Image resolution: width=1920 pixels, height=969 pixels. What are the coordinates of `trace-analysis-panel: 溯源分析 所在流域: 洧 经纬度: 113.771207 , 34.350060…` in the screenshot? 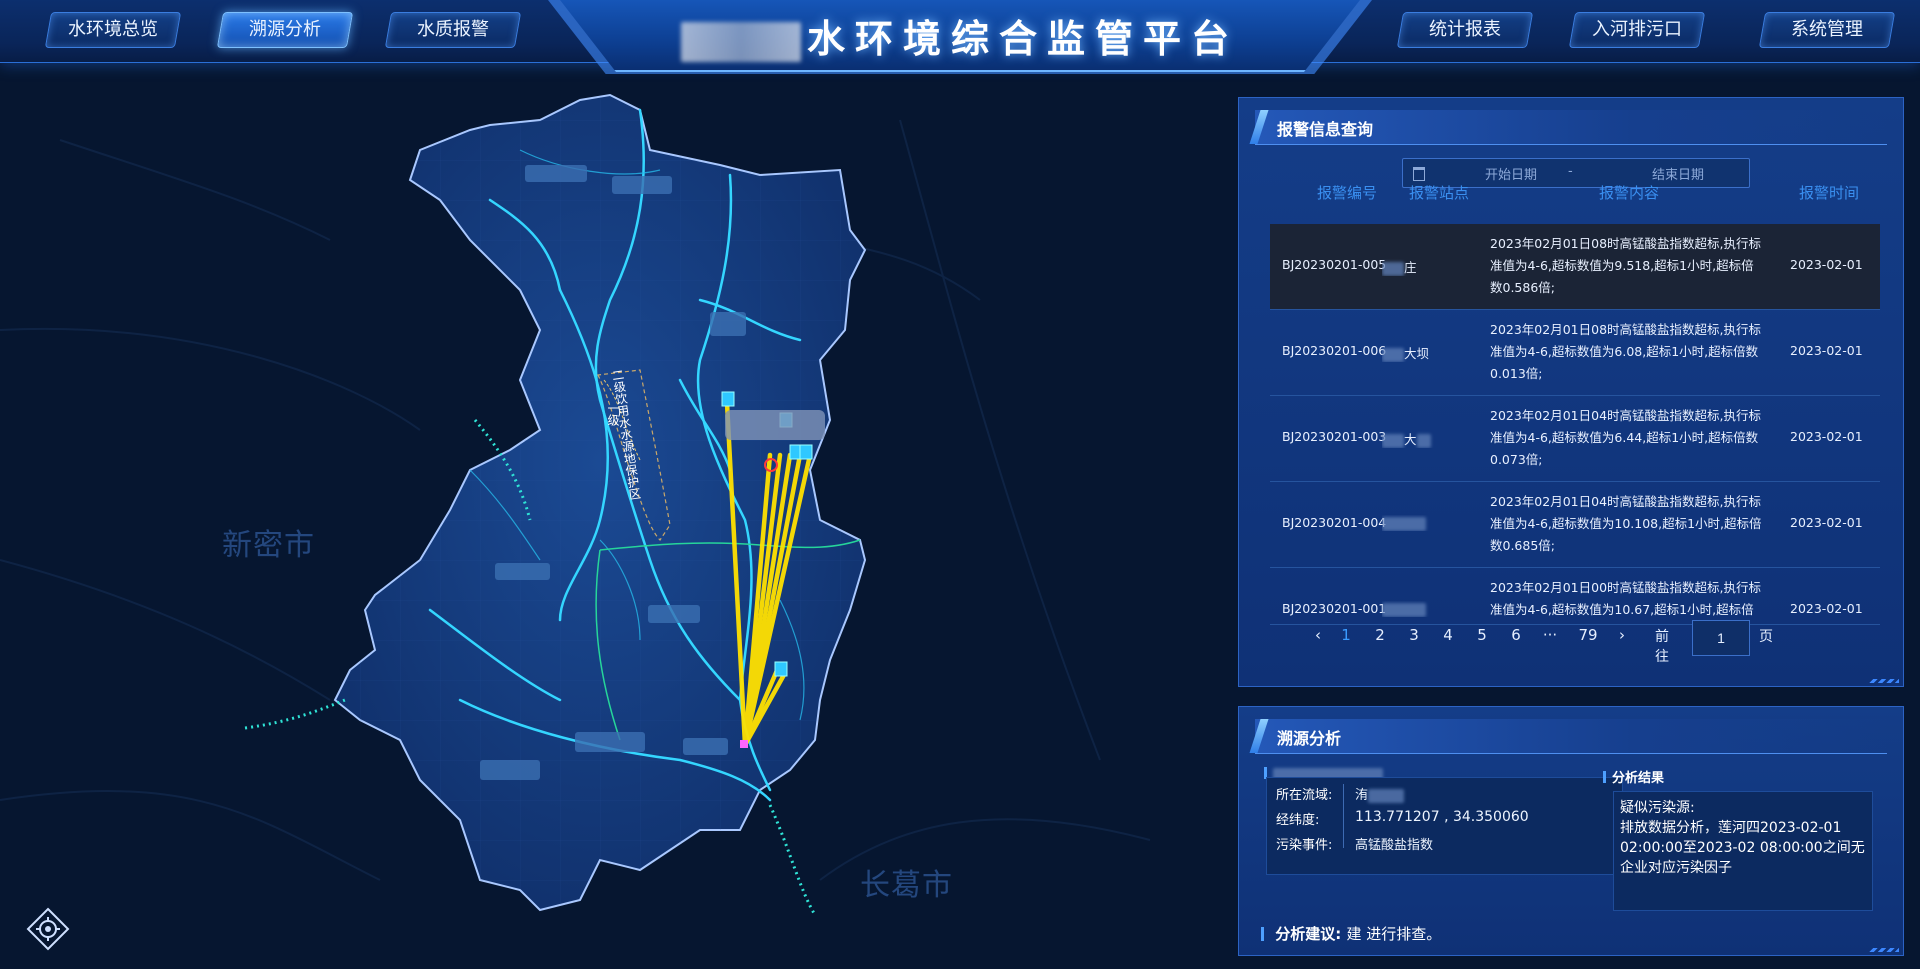 It's located at (1571, 831).